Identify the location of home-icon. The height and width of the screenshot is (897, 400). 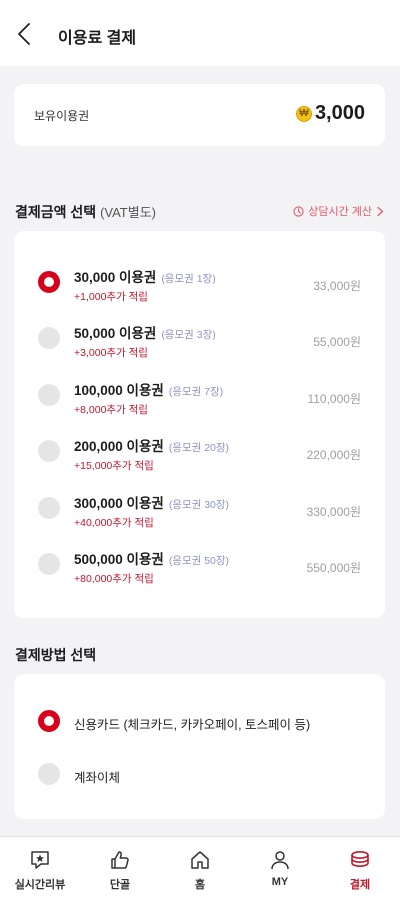
(200, 860).